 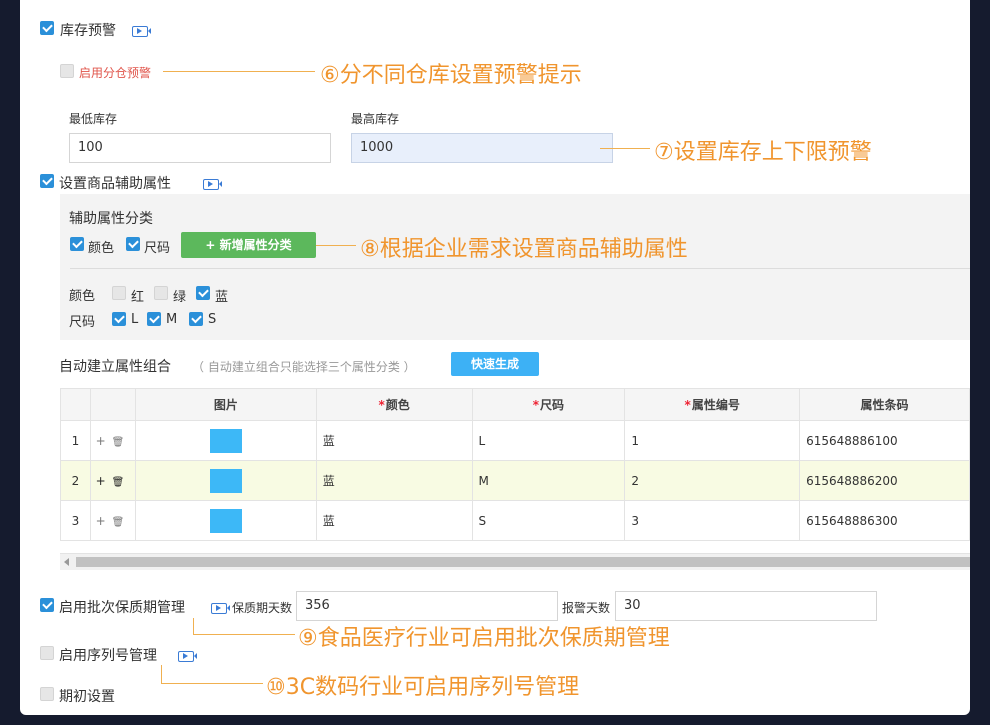 I want to click on min-stock-label: 最低库存, so click(x=93, y=119).